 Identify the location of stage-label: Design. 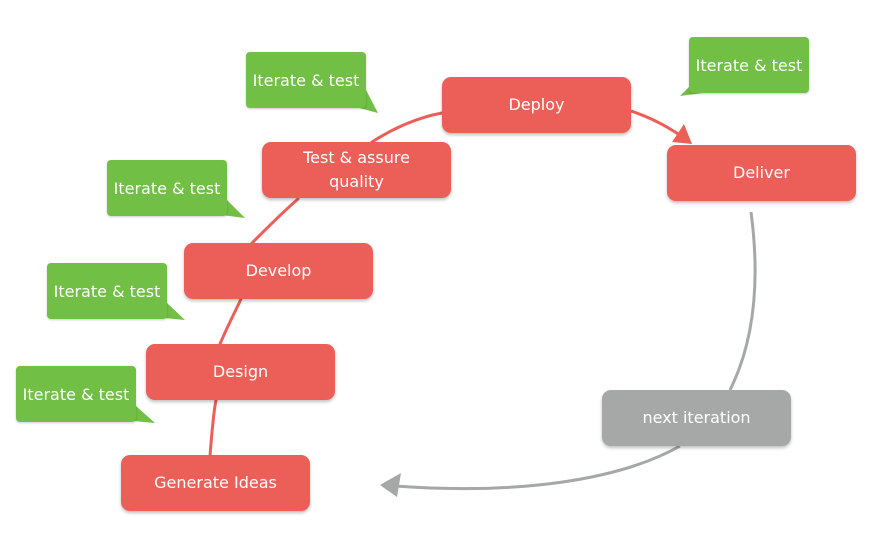
(240, 371).